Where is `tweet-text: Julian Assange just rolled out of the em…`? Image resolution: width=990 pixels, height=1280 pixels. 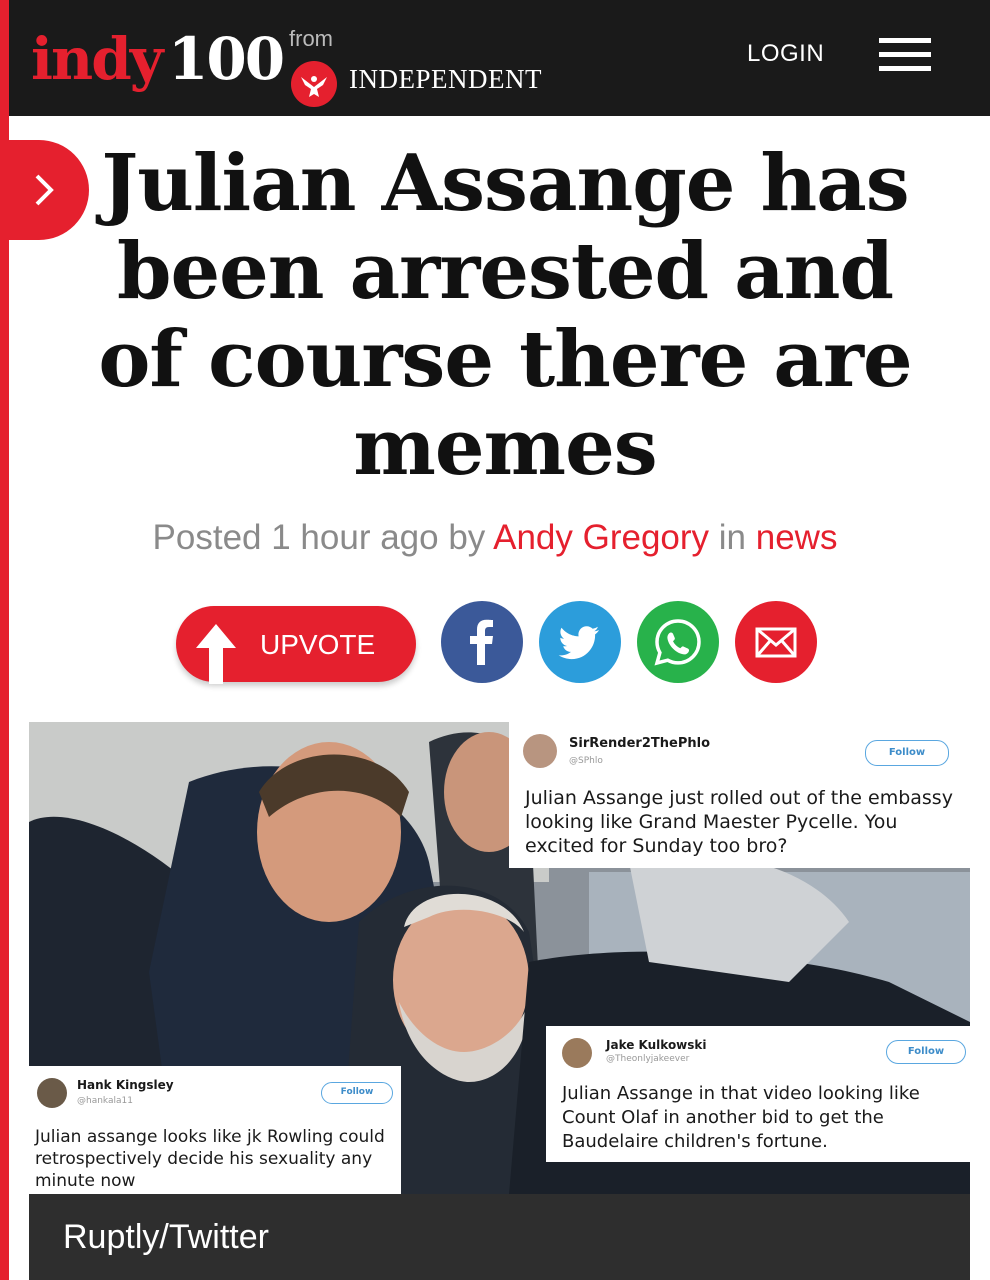 tweet-text: Julian Assange just rolled out of the em… is located at coordinates (739, 822).